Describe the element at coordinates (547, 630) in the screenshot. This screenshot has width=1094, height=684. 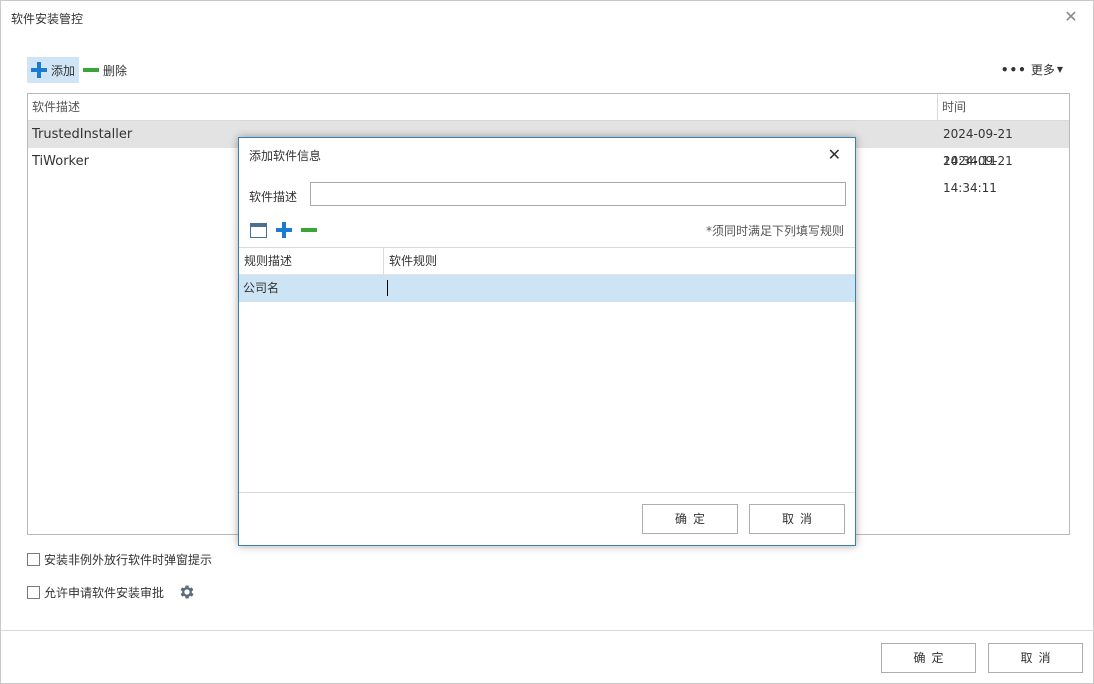
I see `footer-divider` at that location.